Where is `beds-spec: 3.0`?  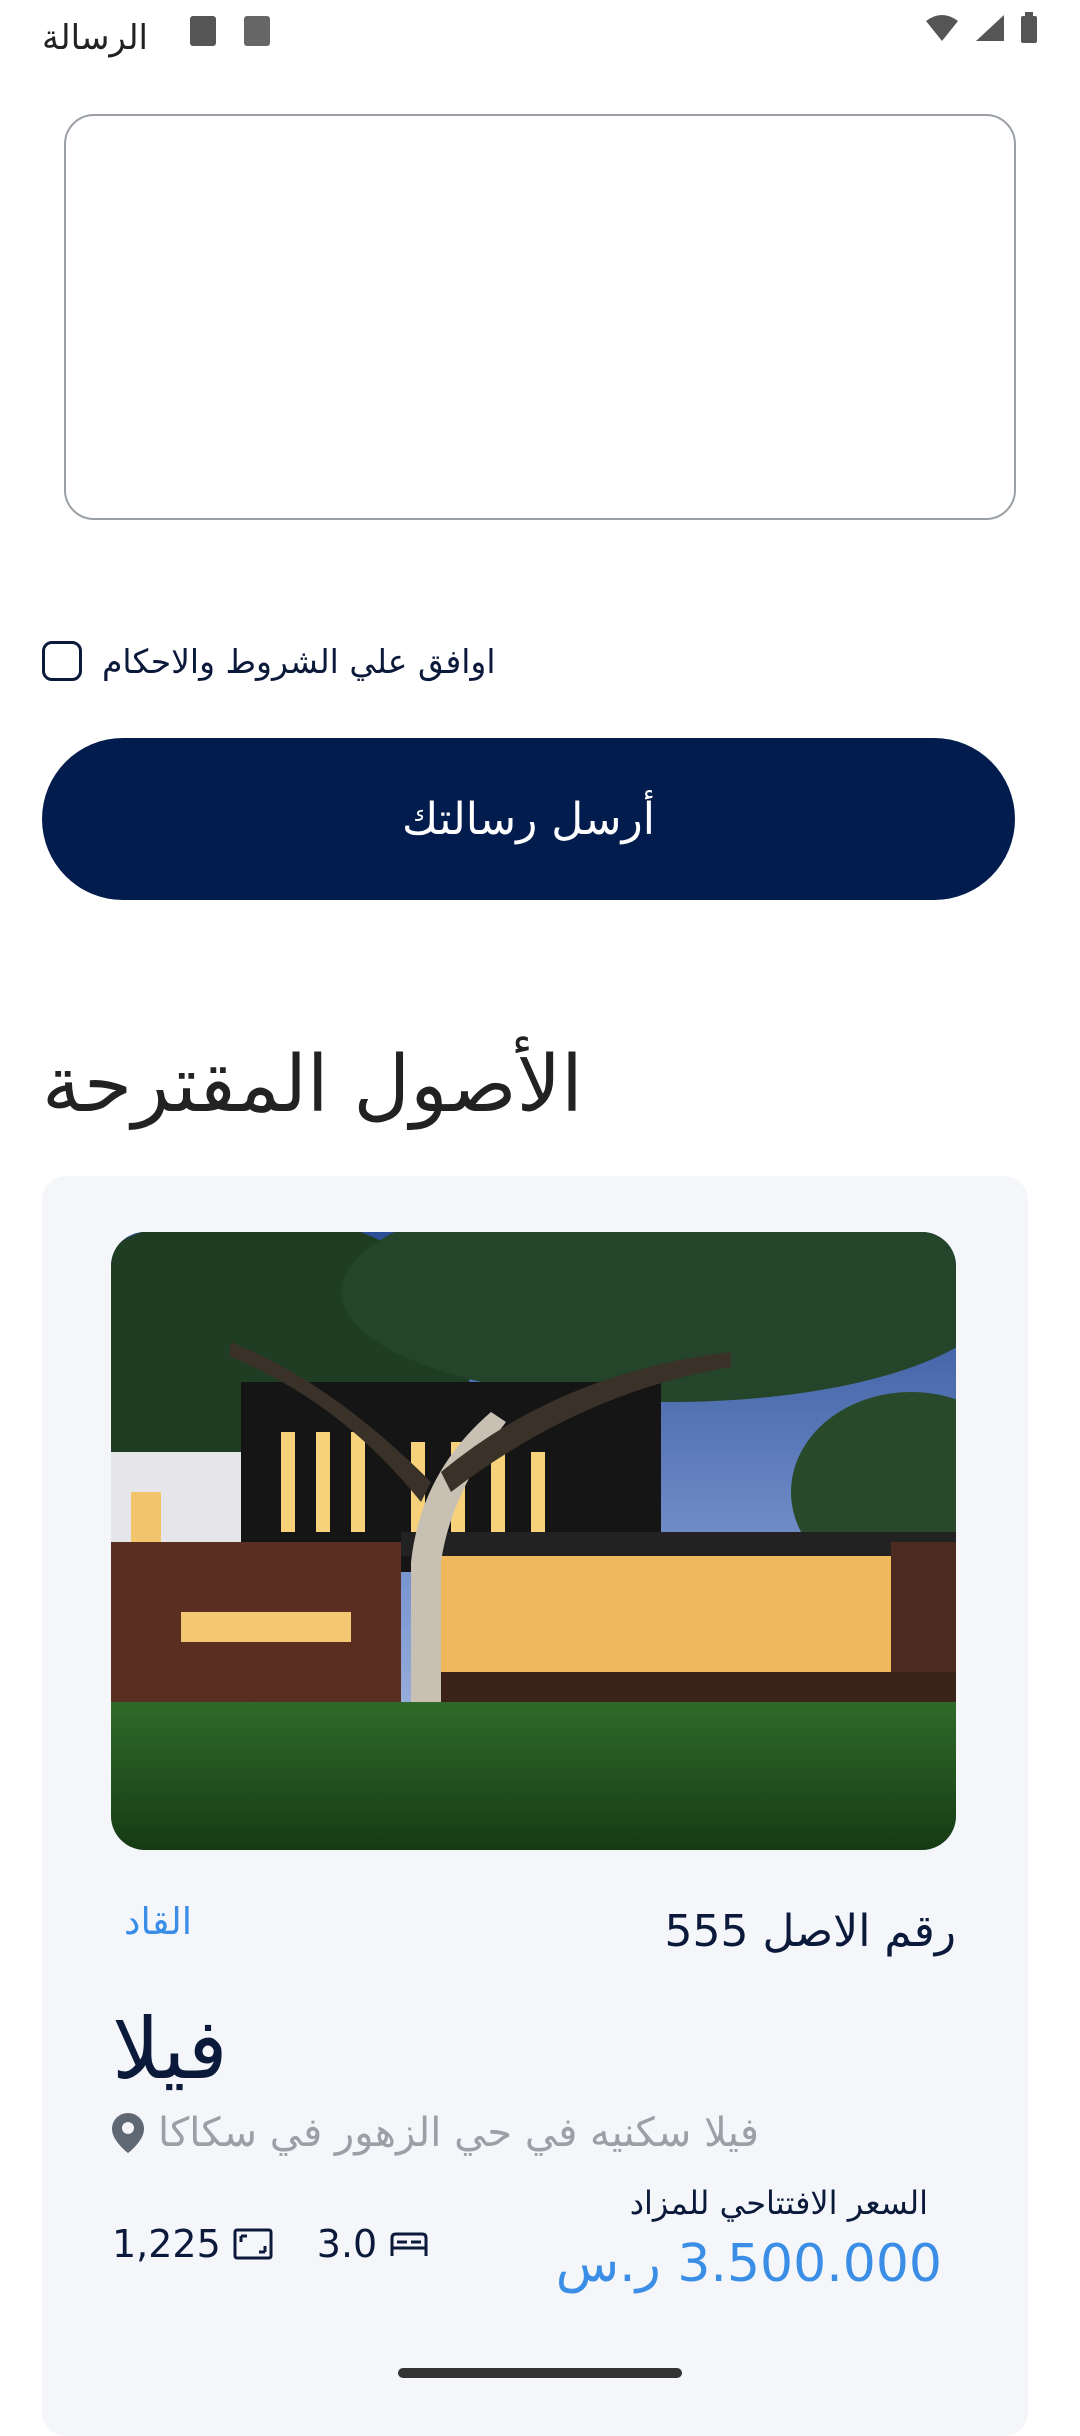
beds-spec: 3.0 is located at coordinates (373, 2244).